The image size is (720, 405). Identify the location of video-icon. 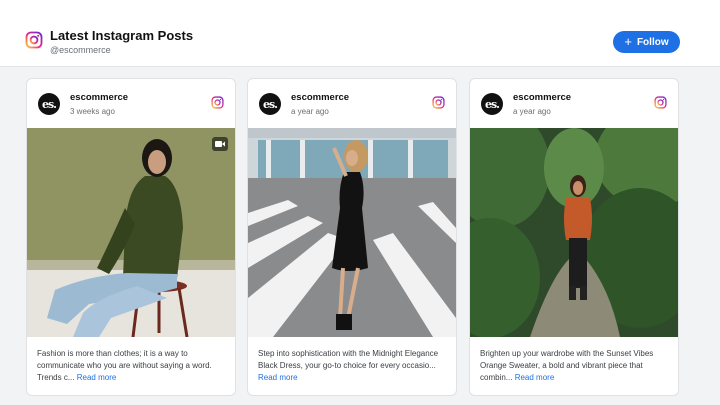
(220, 144).